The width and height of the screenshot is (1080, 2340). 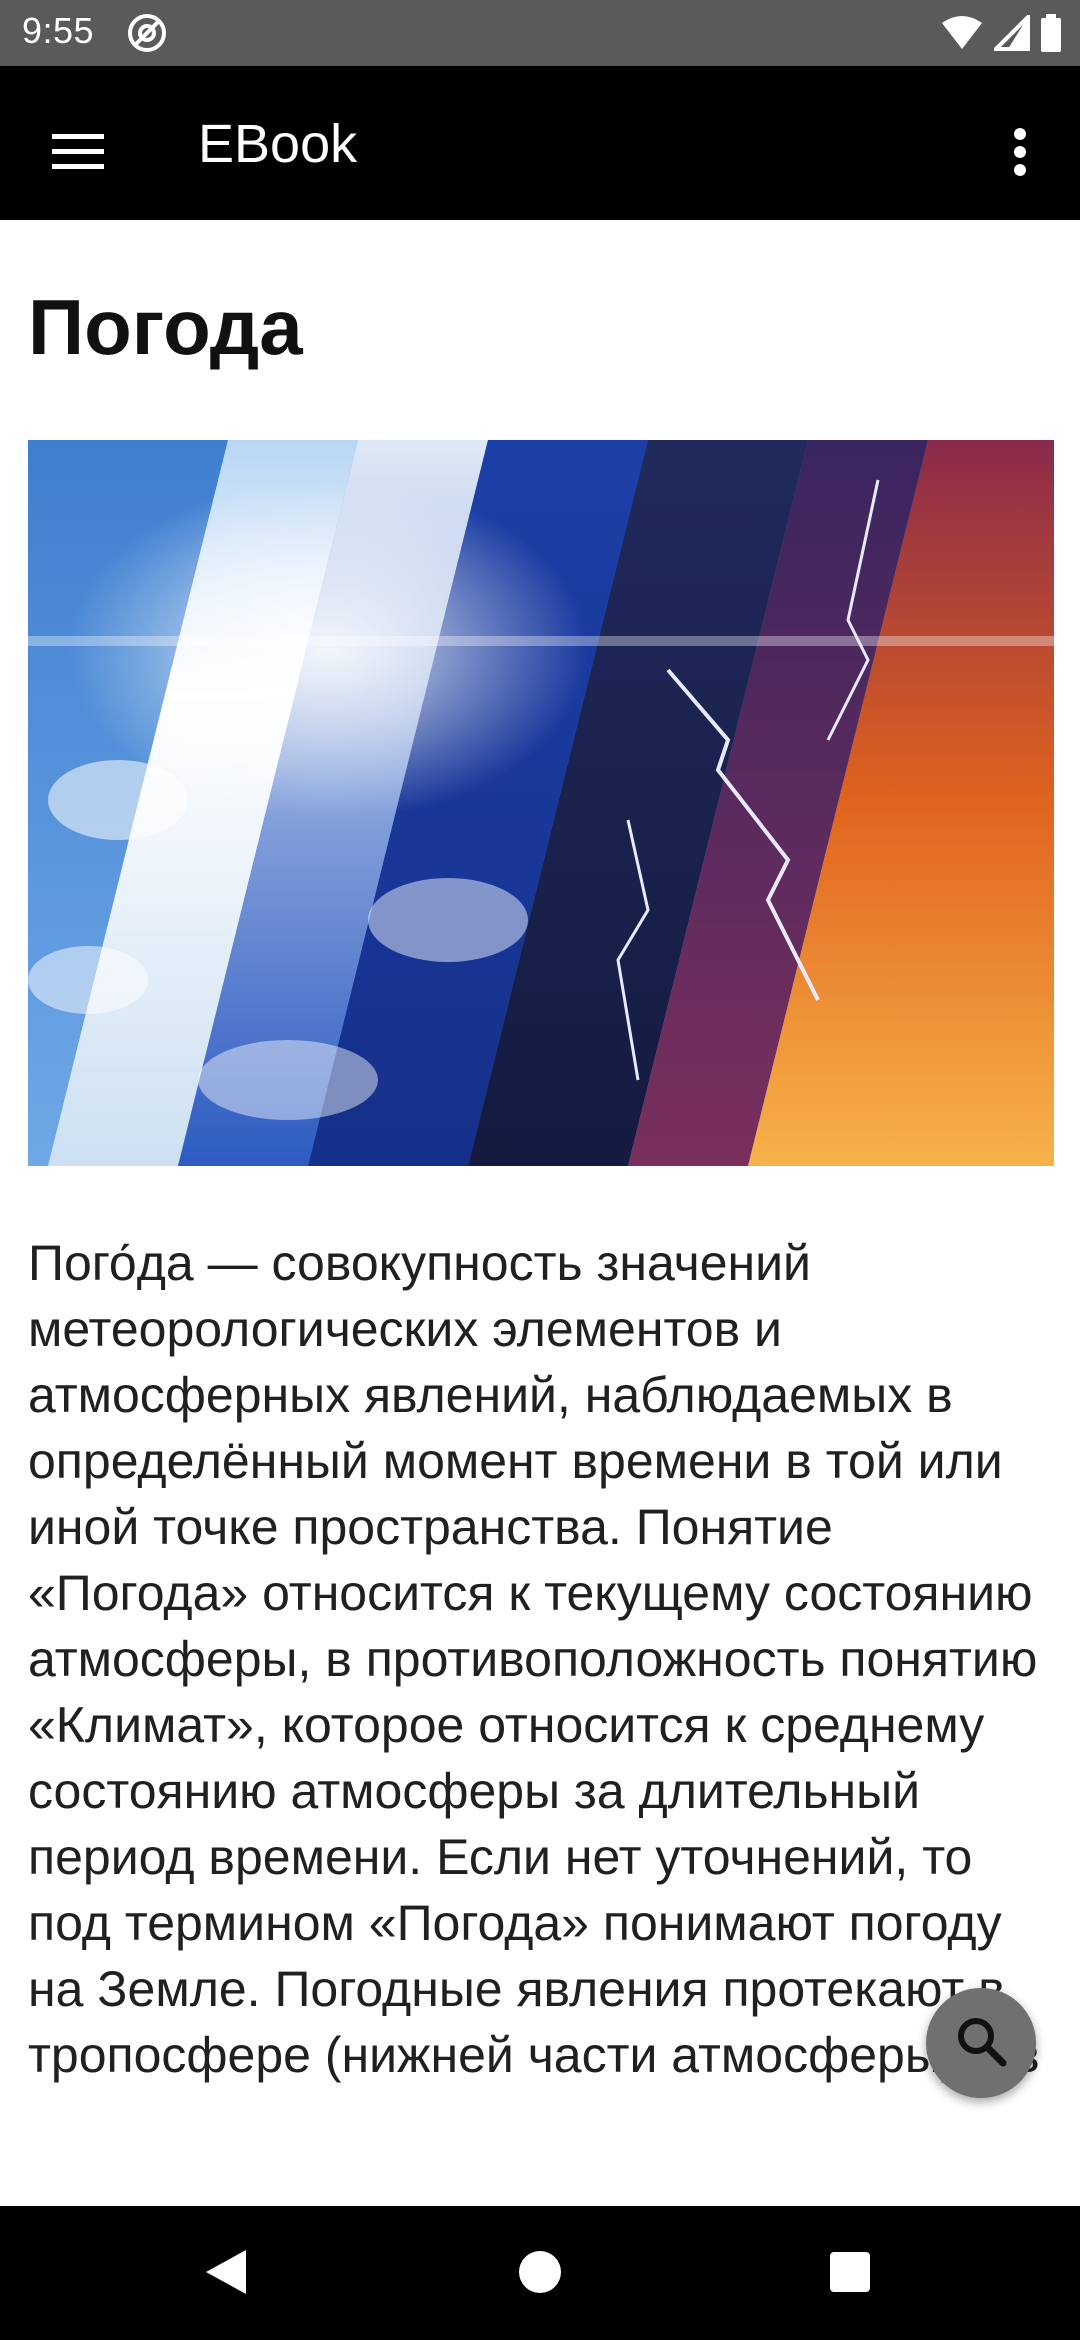 I want to click on back-button, so click(x=226, y=2274).